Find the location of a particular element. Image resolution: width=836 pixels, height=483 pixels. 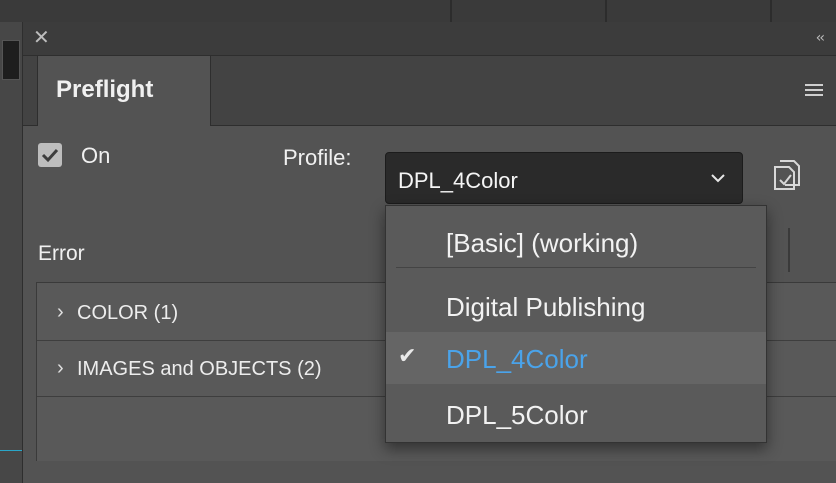

on-checkbox is located at coordinates (50, 155).